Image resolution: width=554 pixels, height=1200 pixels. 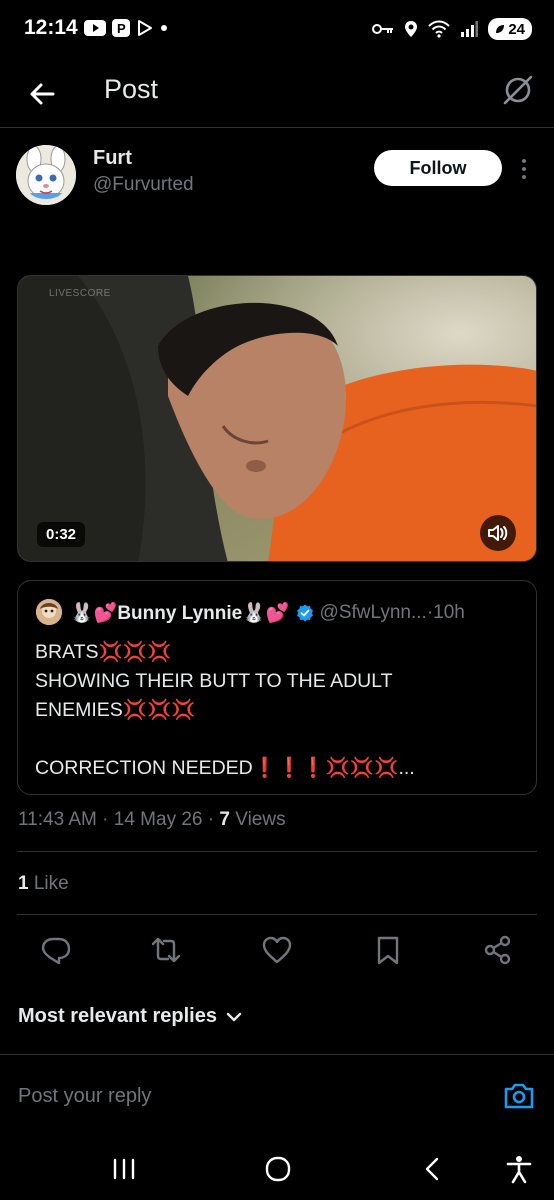 I want to click on share-icon, so click(x=497, y=950).